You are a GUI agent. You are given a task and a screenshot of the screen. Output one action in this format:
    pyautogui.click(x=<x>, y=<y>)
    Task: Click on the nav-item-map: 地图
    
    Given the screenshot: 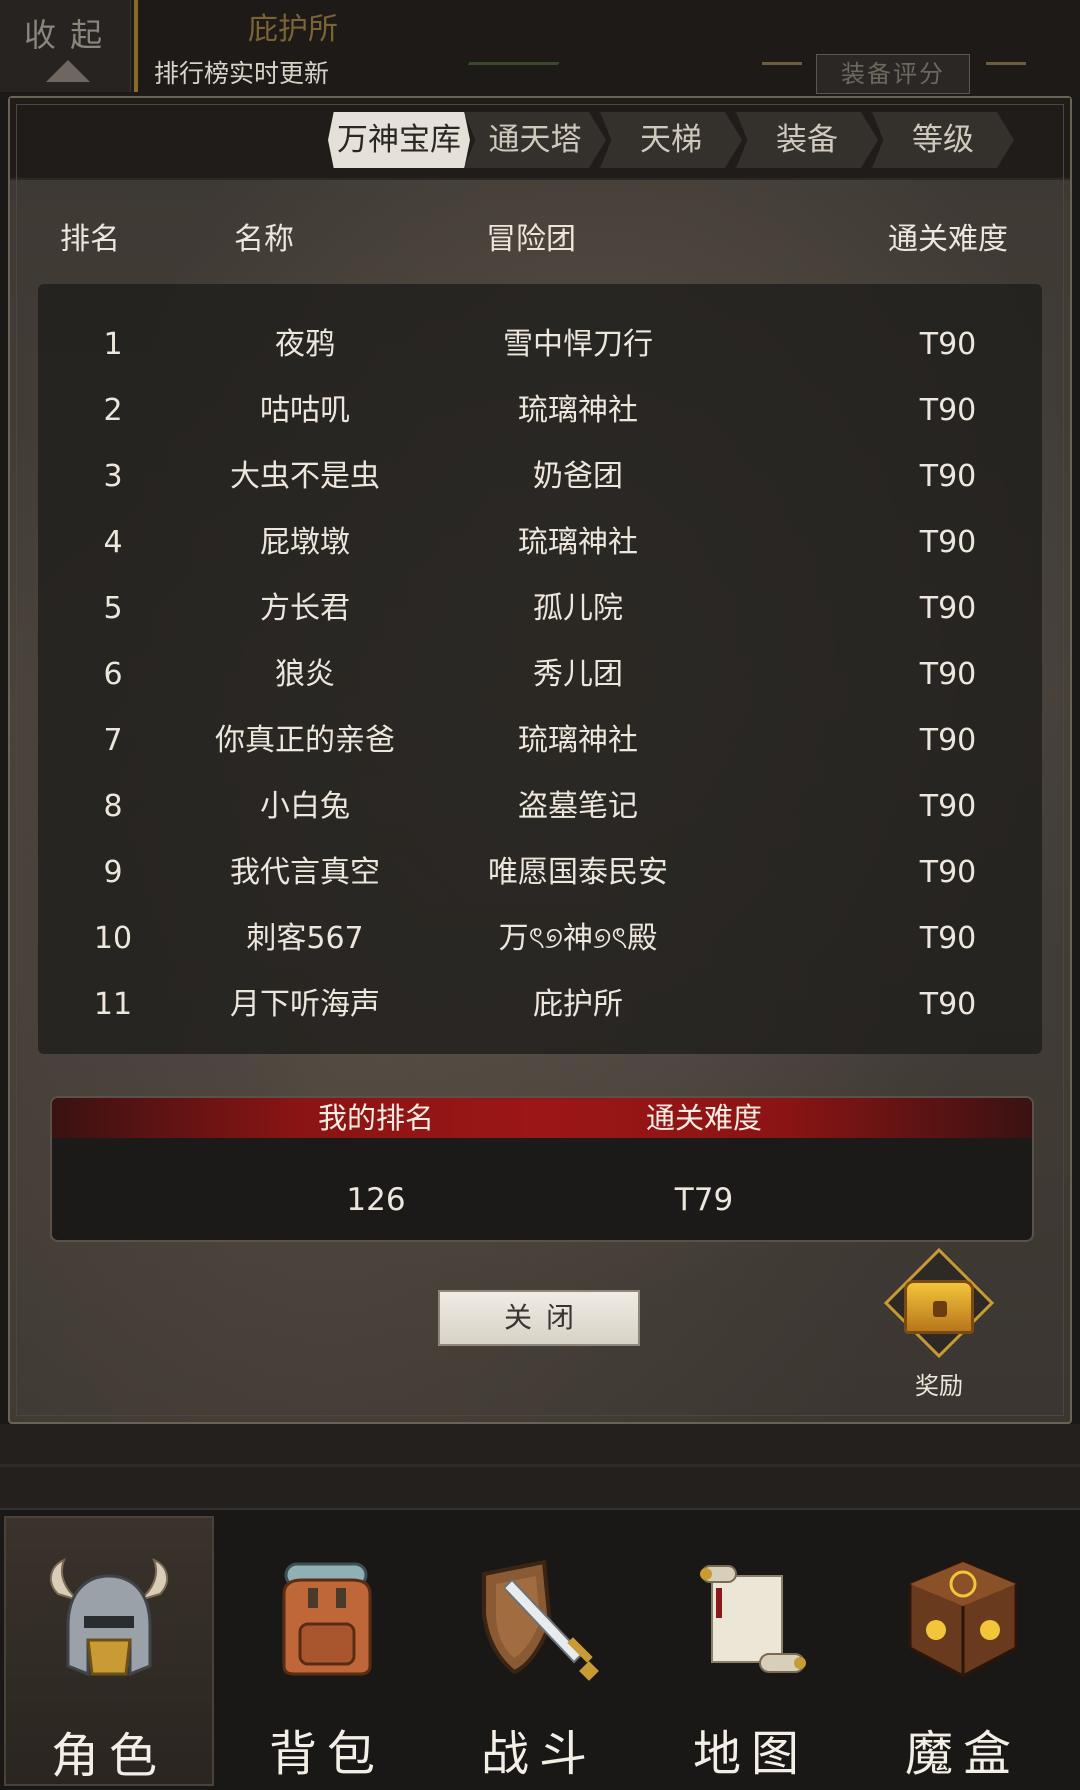 What is the action you would take?
    pyautogui.click(x=751, y=1651)
    